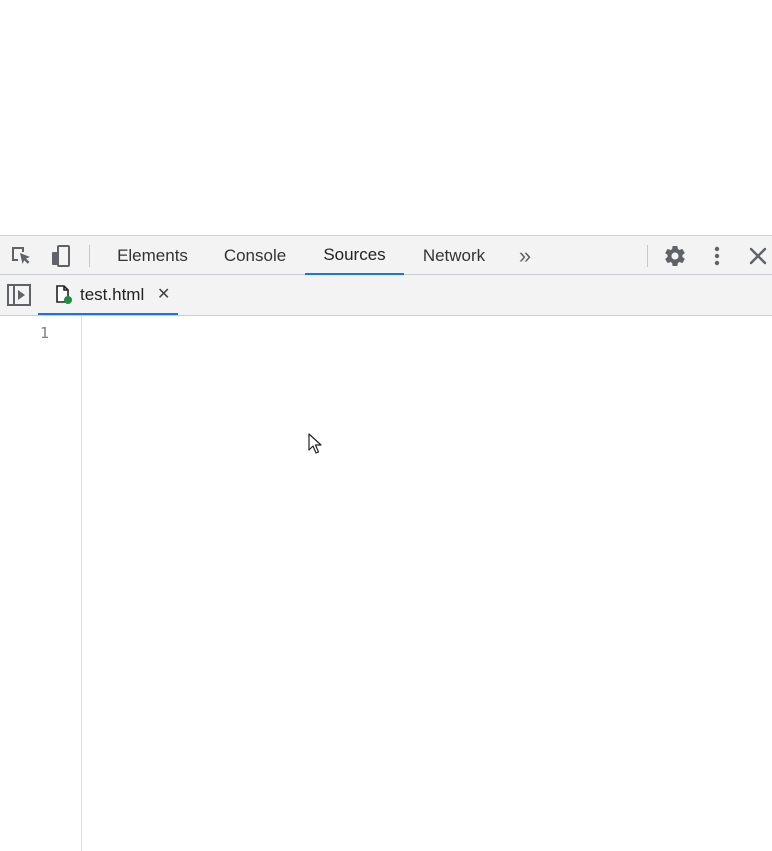  Describe the element at coordinates (758, 256) in the screenshot. I see `close-icon` at that location.